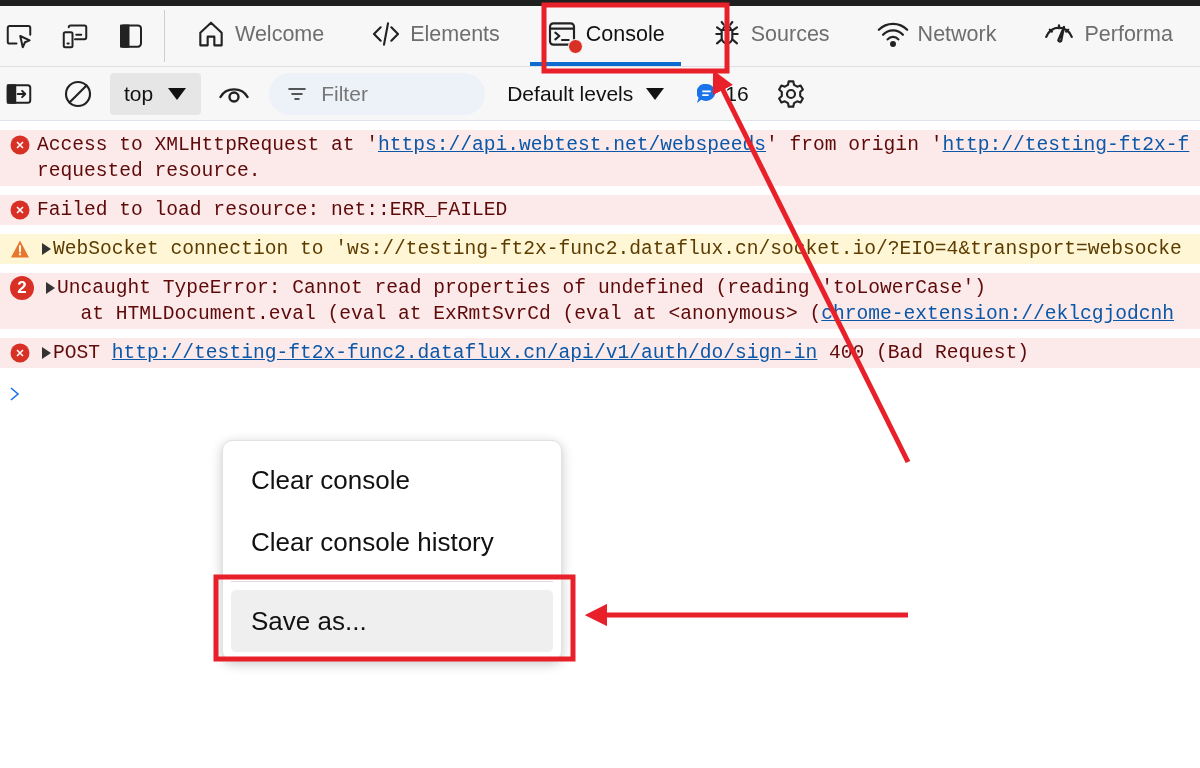 This screenshot has width=1200, height=768. What do you see at coordinates (521, 288) in the screenshot?
I see `message-text: Uncaught TypeError: Cannot read properties of undefined (reading 'toLowerCase')` at bounding box center [521, 288].